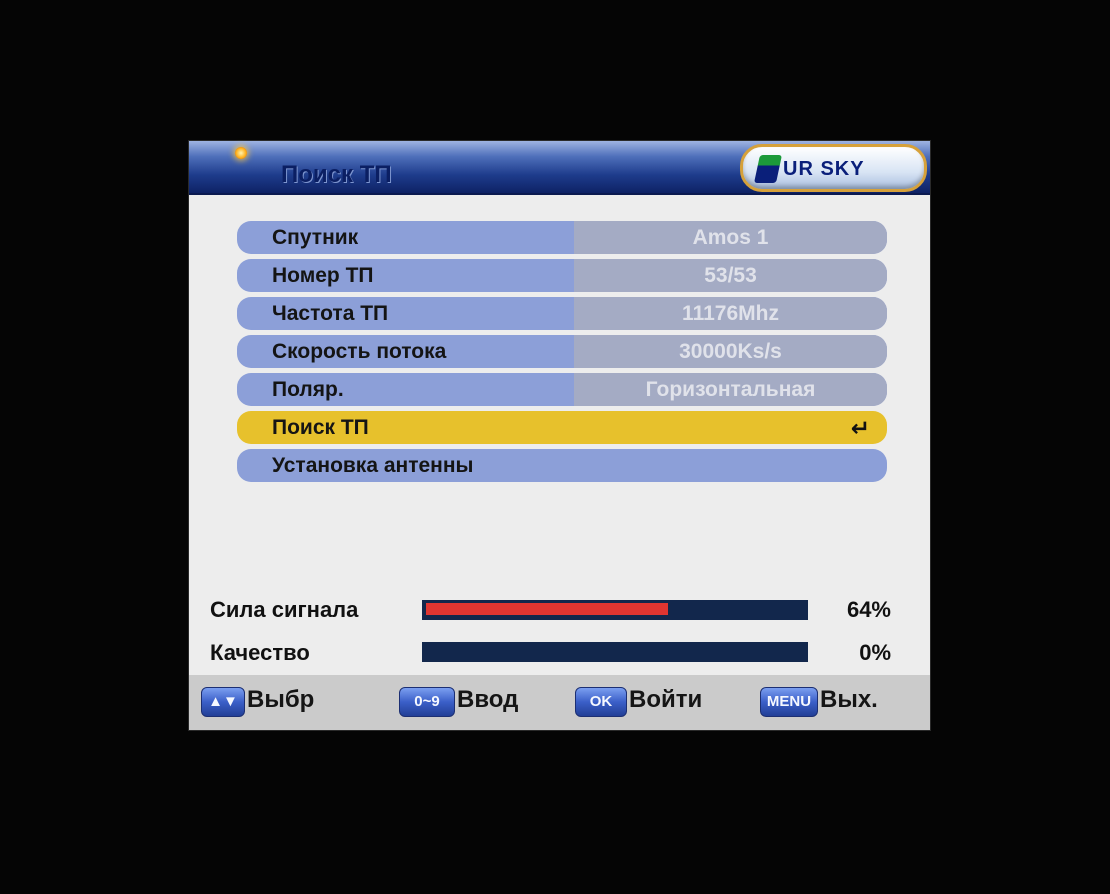  Describe the element at coordinates (562, 389) in the screenshot. I see `menu-item-polarization: Поляр. Горизонтальная` at that location.